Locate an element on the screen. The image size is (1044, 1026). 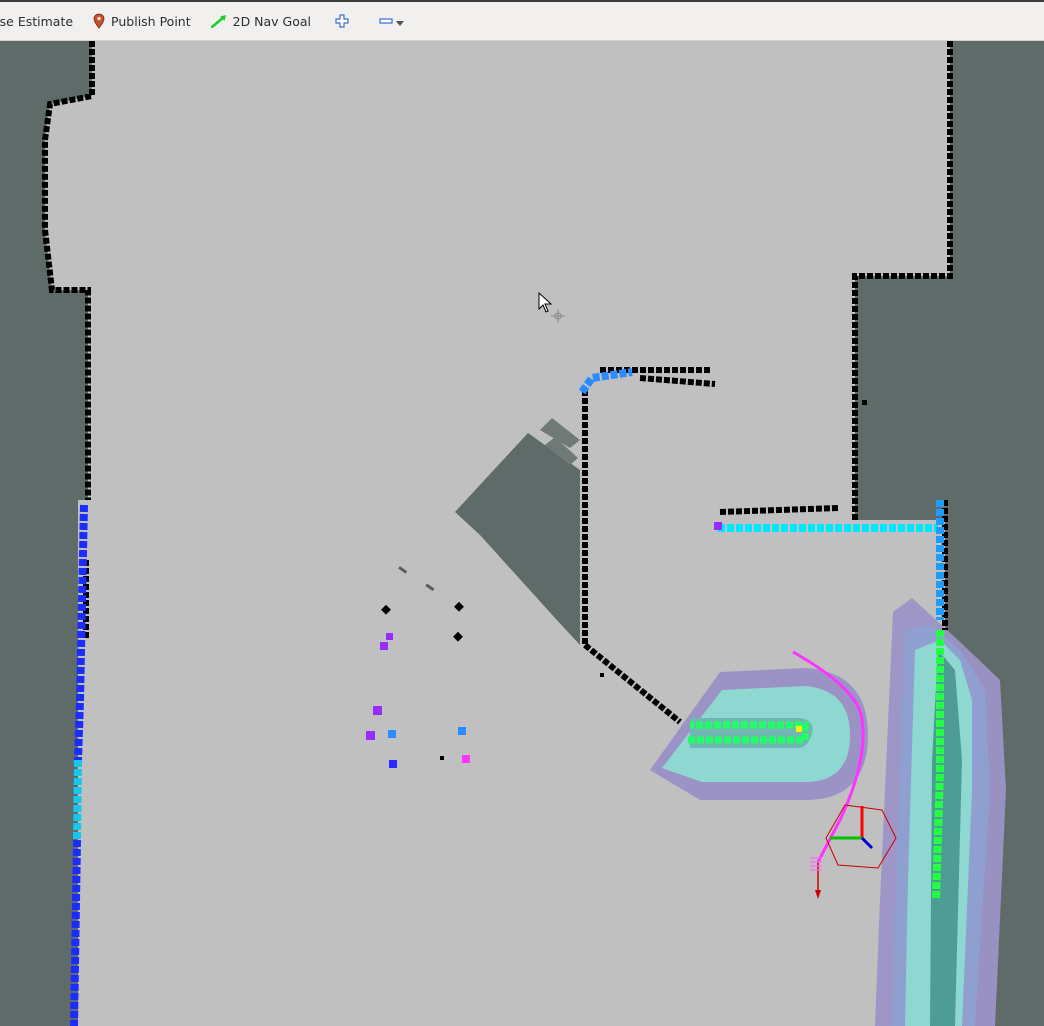
pose-estimate-tool: ose Estimate is located at coordinates (42, 21).